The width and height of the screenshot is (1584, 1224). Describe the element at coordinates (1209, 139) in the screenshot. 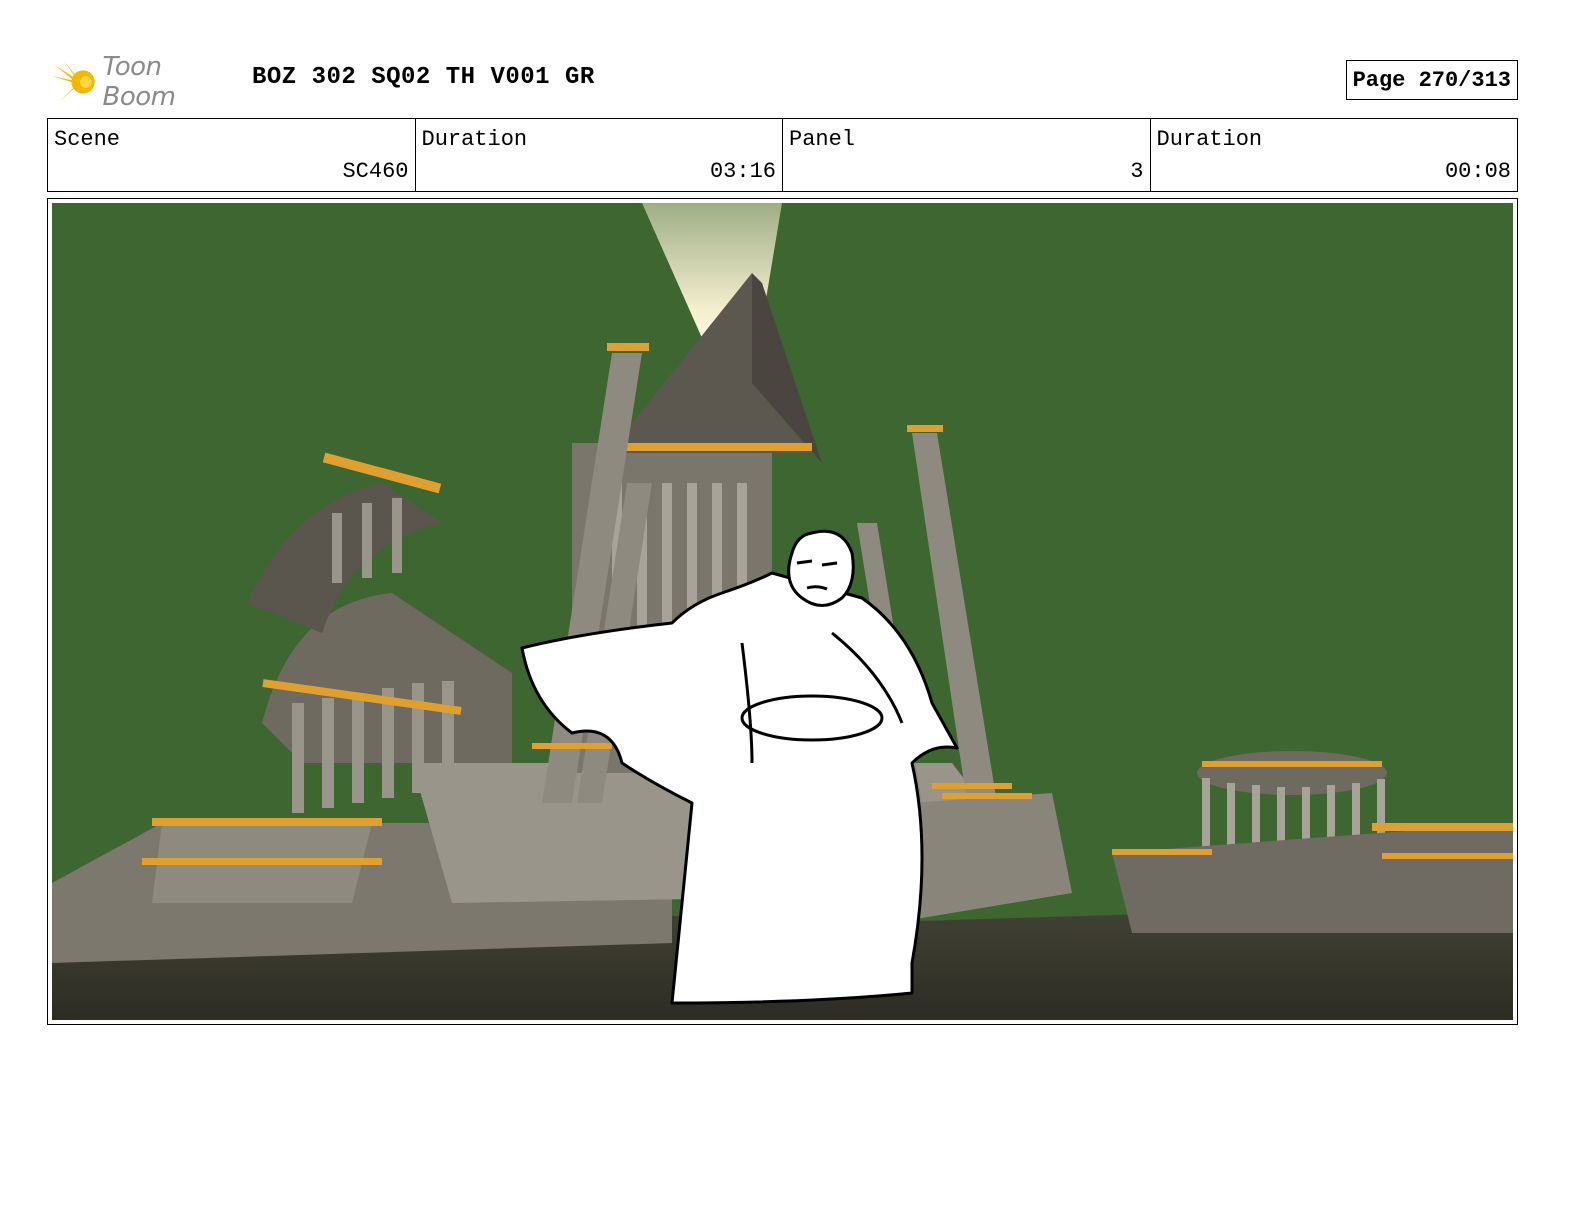

I see `panel-duration-label: Duration` at that location.